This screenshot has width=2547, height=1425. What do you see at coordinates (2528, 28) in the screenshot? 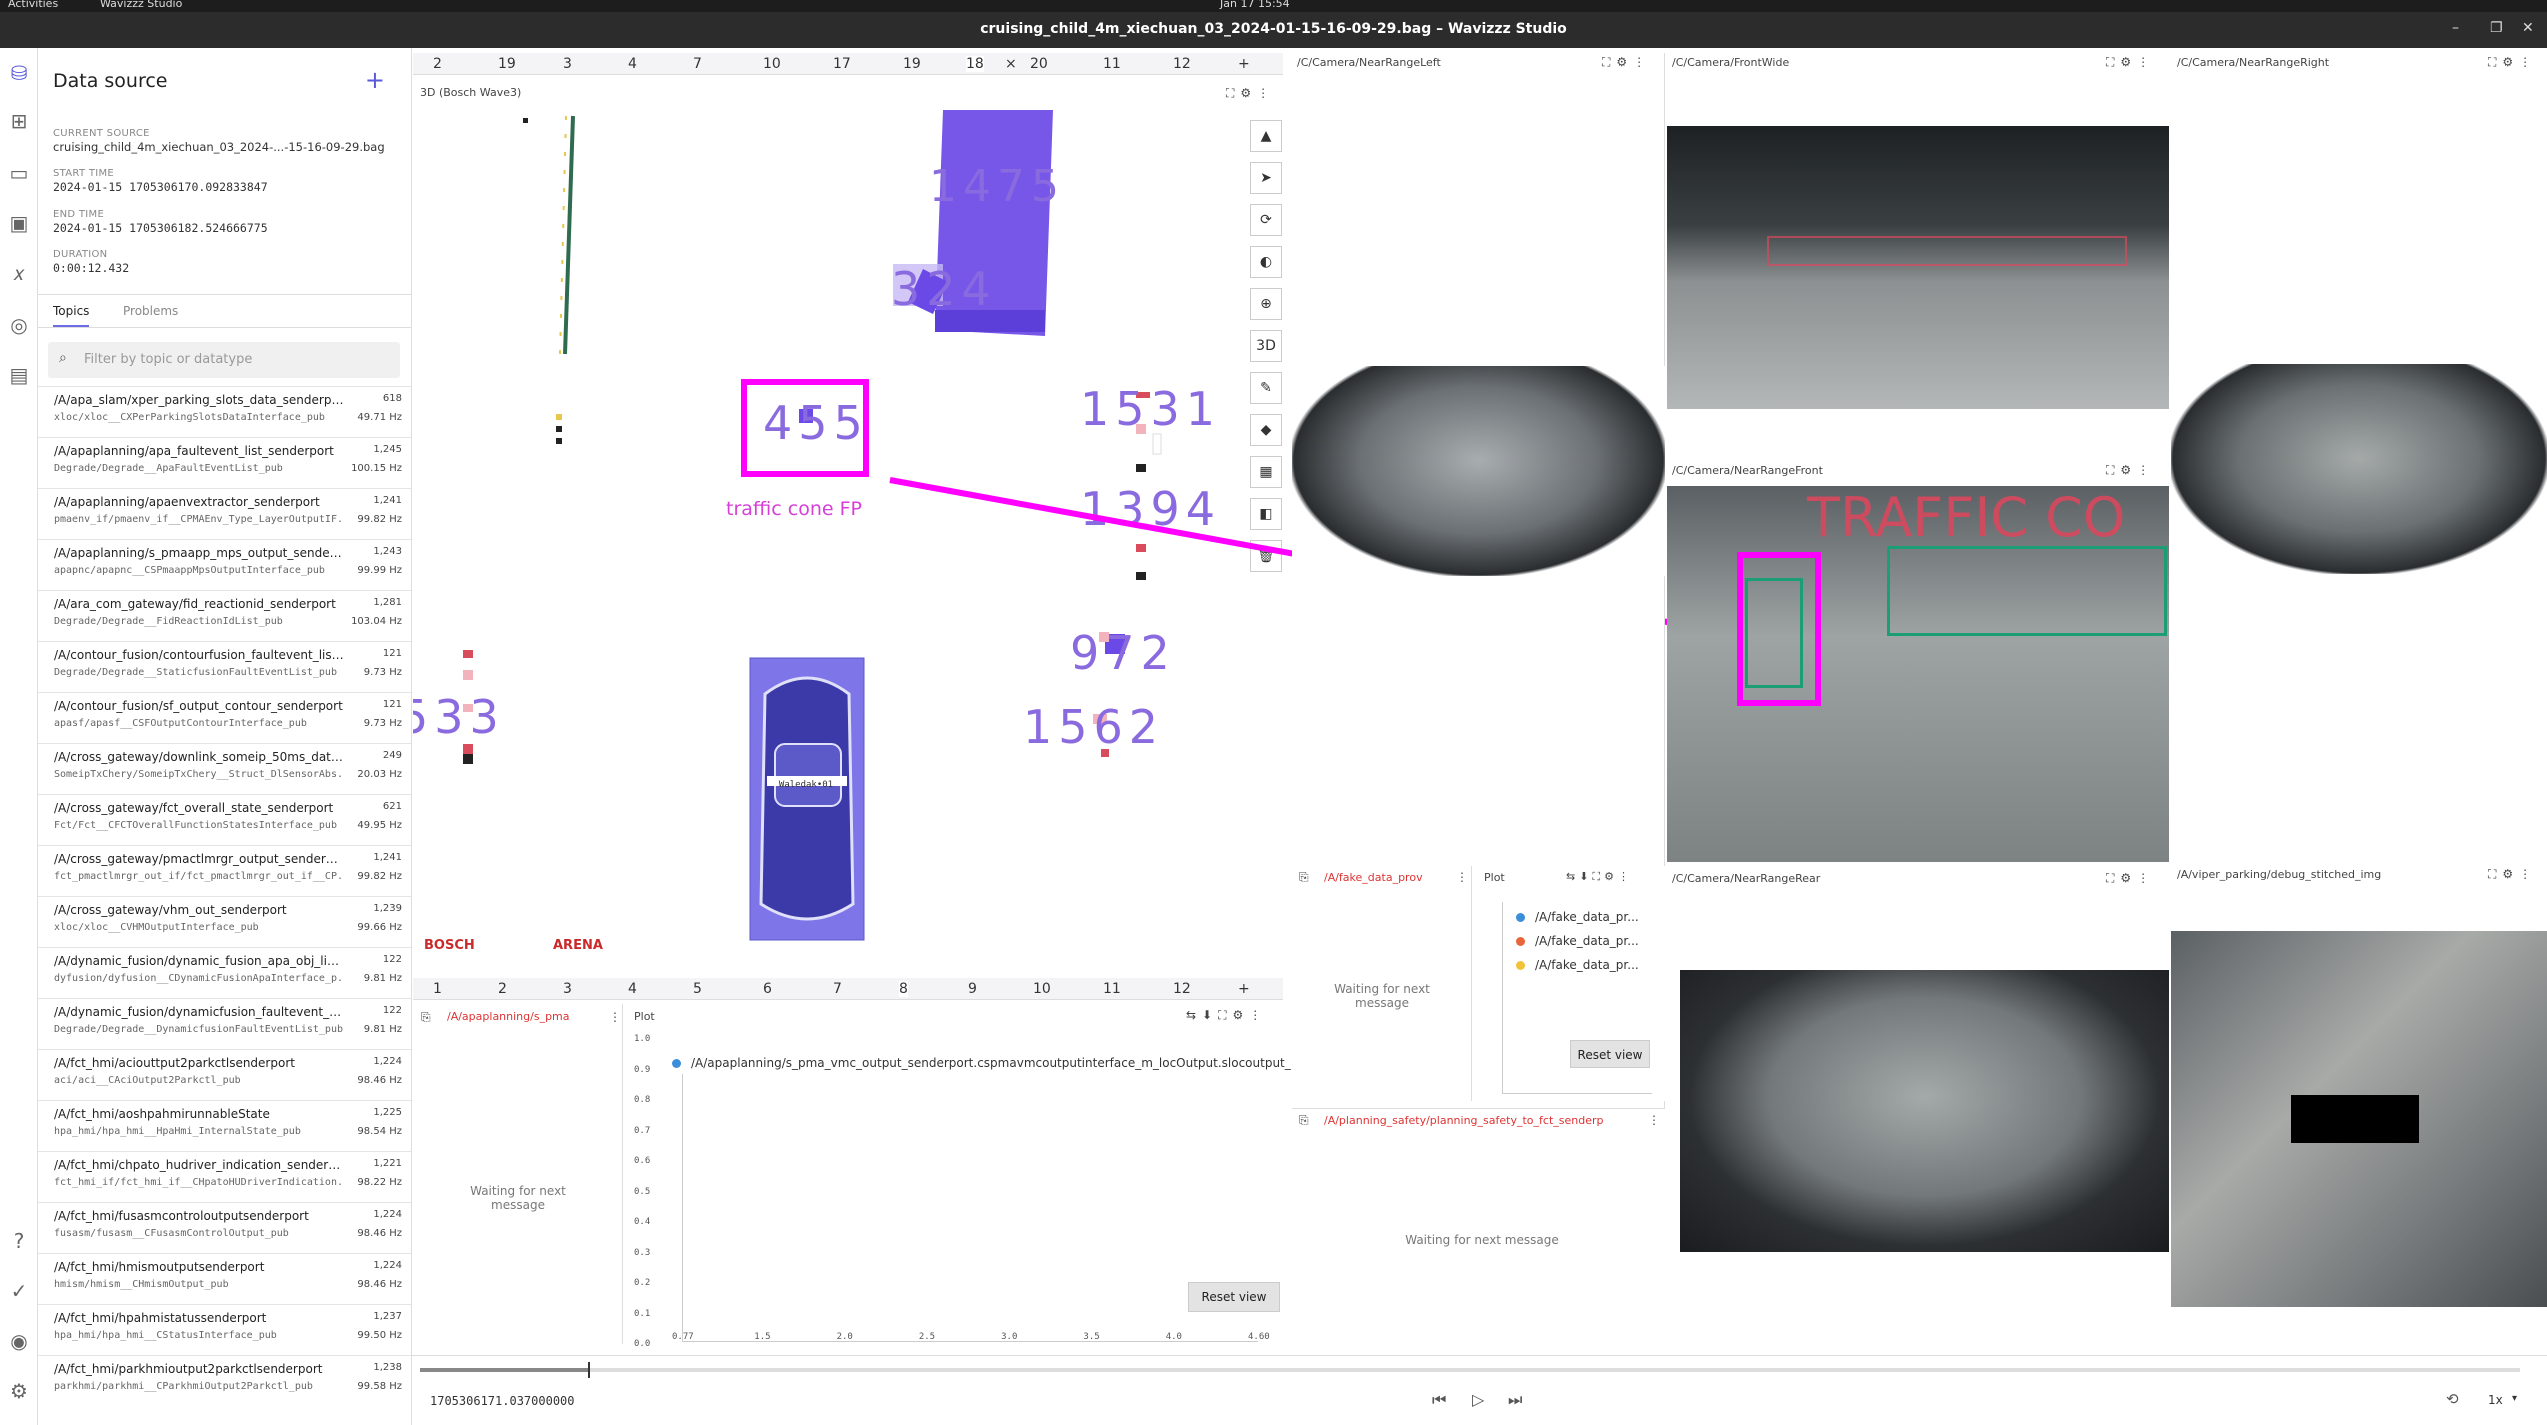
I see `close-icon: ✕` at bounding box center [2528, 28].